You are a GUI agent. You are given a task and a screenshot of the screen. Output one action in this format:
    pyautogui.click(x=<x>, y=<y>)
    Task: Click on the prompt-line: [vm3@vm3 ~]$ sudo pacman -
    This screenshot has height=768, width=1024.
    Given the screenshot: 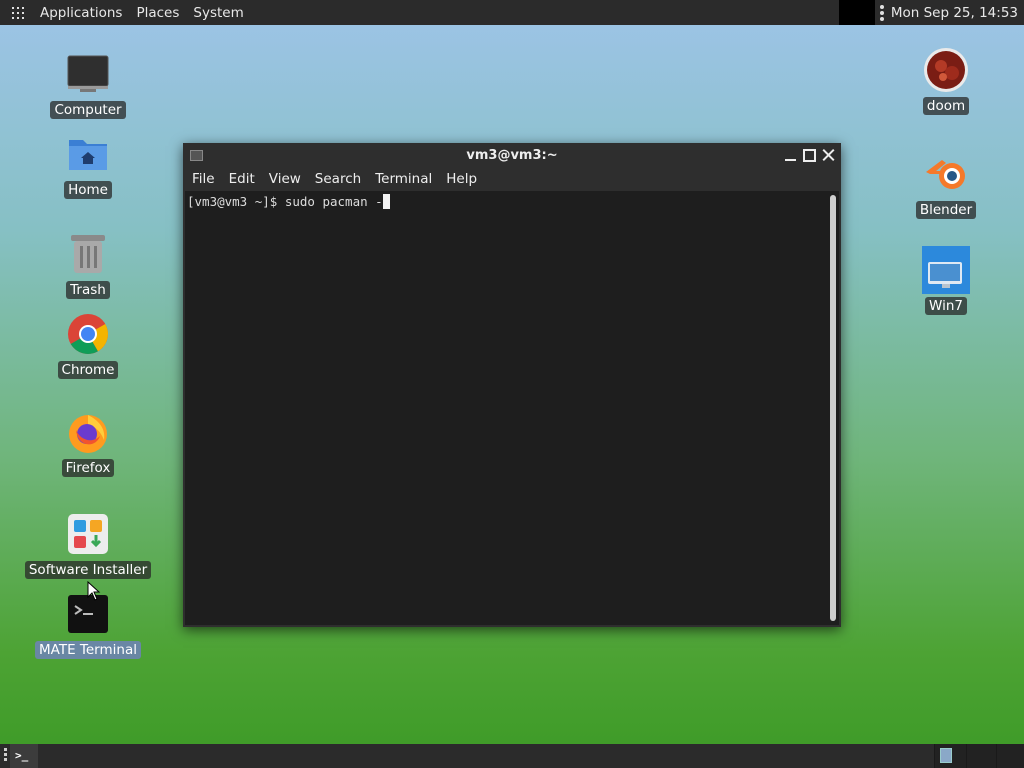 What is the action you would take?
    pyautogui.click(x=285, y=201)
    